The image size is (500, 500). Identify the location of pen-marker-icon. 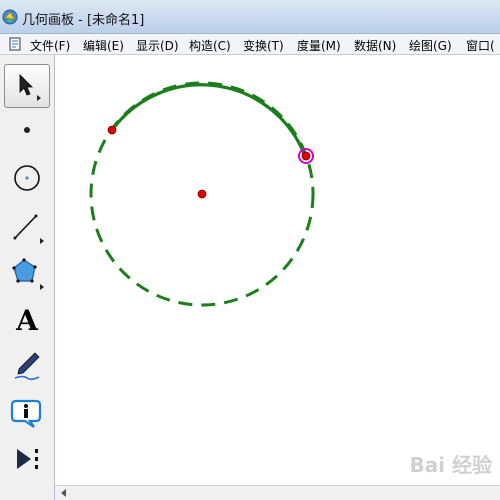
(27, 366).